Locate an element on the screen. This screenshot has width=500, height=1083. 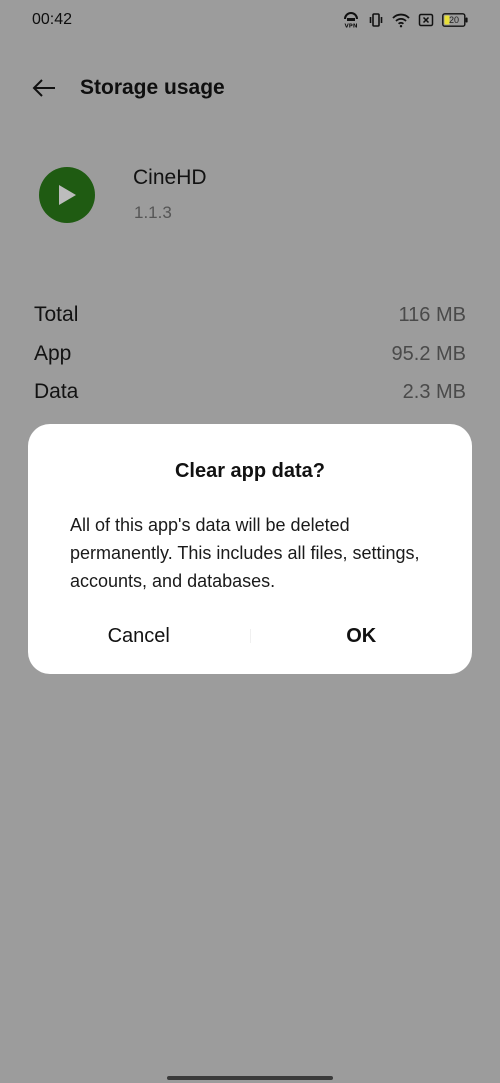
vibrate-icon is located at coordinates (376, 20).